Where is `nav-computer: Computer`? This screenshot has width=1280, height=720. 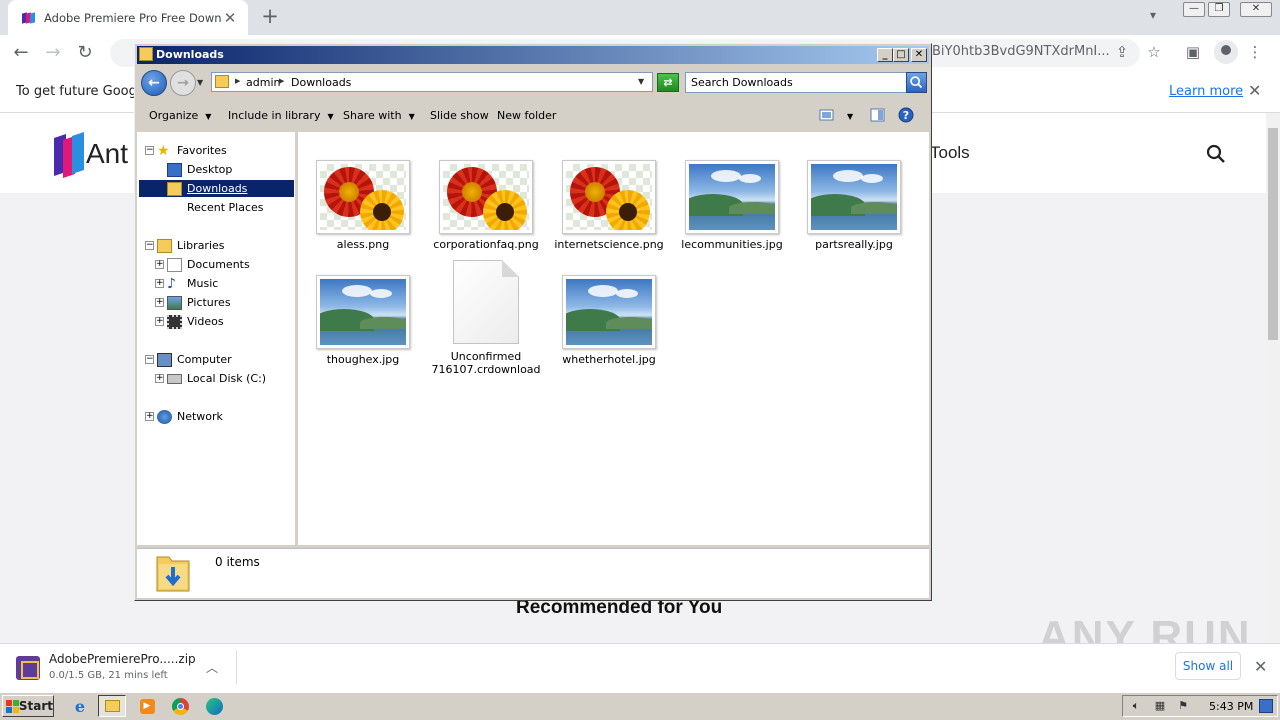 nav-computer: Computer is located at coordinates (194, 359).